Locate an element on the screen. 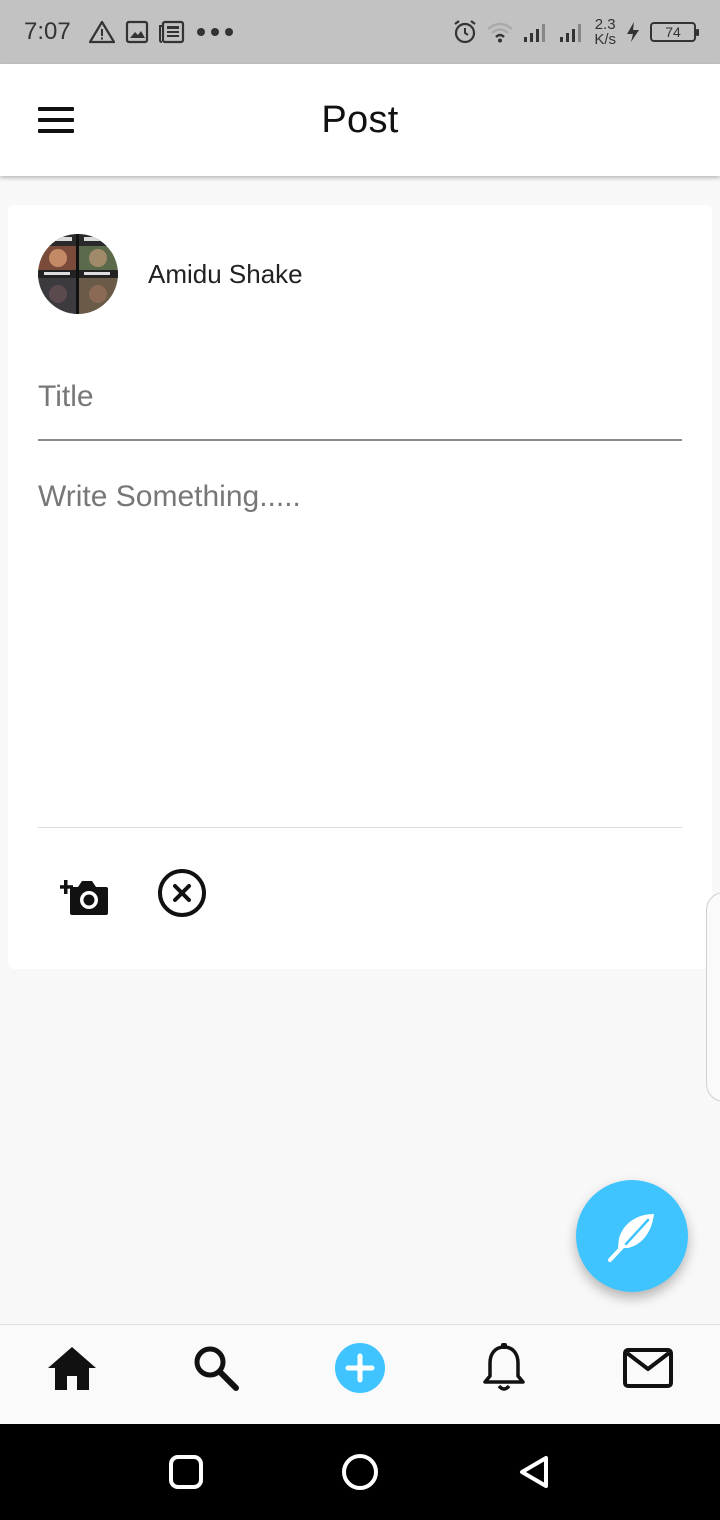 The width and height of the screenshot is (720, 1520). avatar is located at coordinates (78, 274).